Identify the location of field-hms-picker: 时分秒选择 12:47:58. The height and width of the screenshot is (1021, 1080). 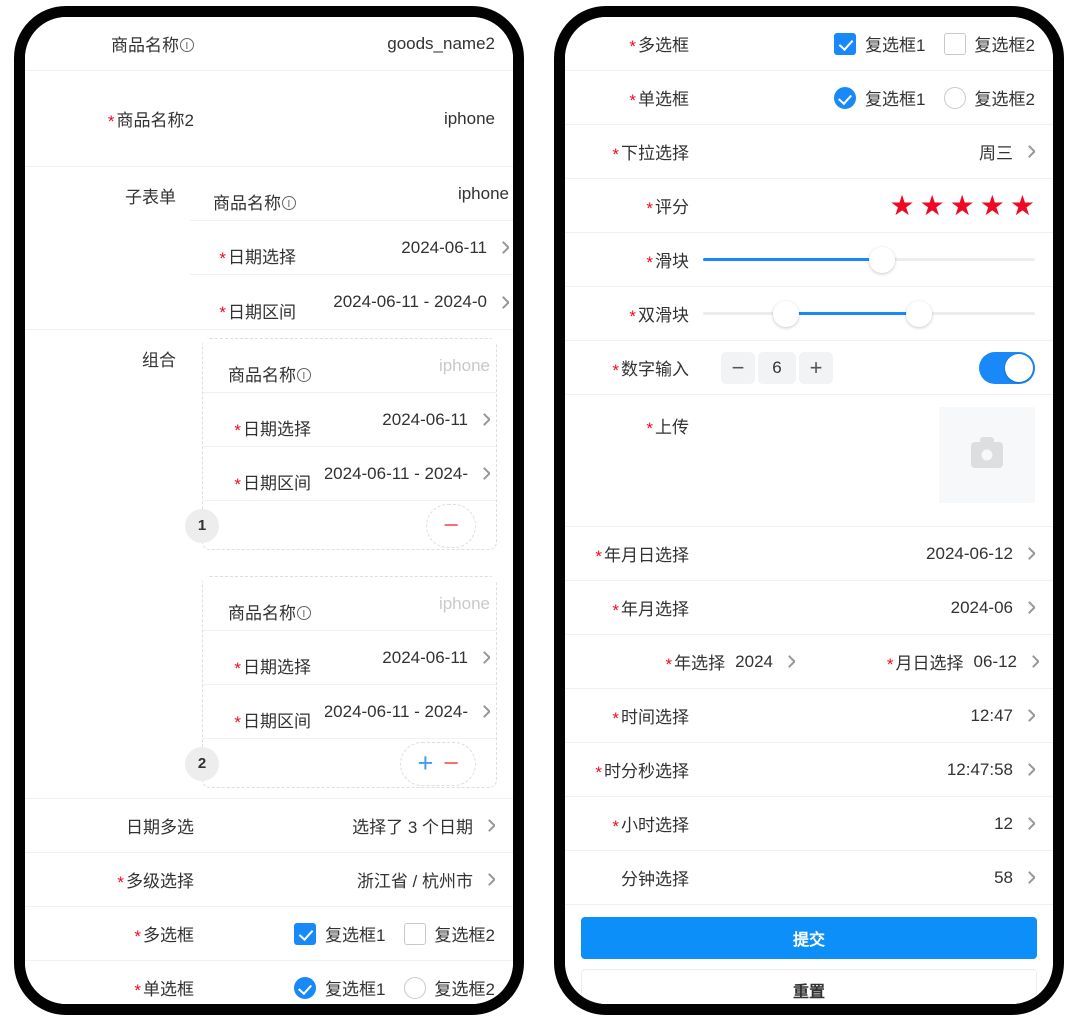
(809, 770).